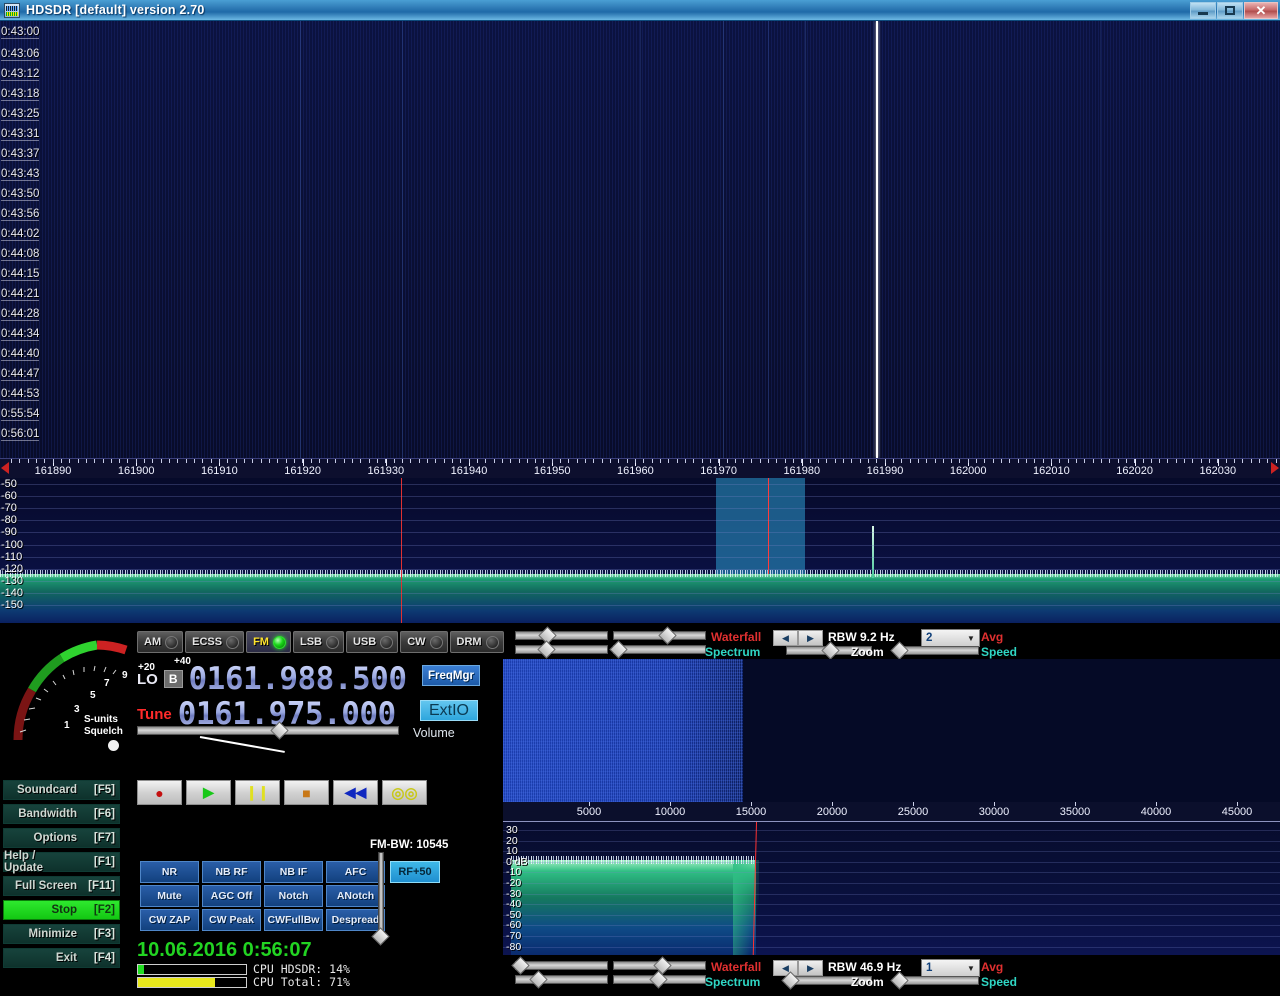 The height and width of the screenshot is (996, 1280). I want to click on speed-slider-bottom, so click(934, 980).